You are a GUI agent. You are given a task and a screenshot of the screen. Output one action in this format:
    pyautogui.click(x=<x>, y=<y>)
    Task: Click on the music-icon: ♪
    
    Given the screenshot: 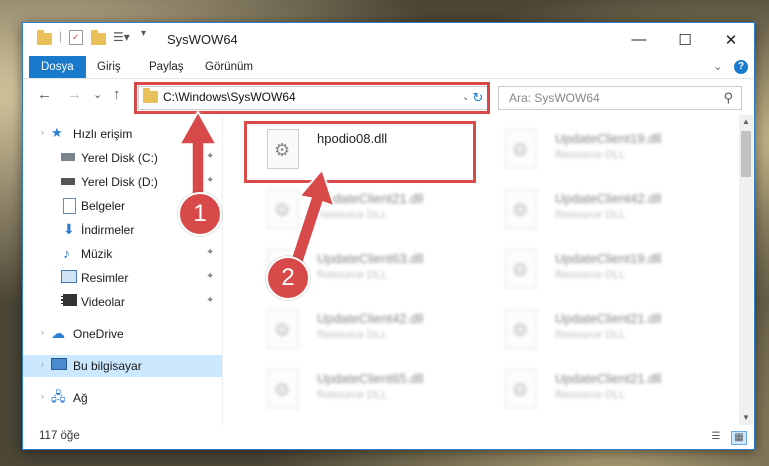 What is the action you would take?
    pyautogui.click(x=66, y=253)
    